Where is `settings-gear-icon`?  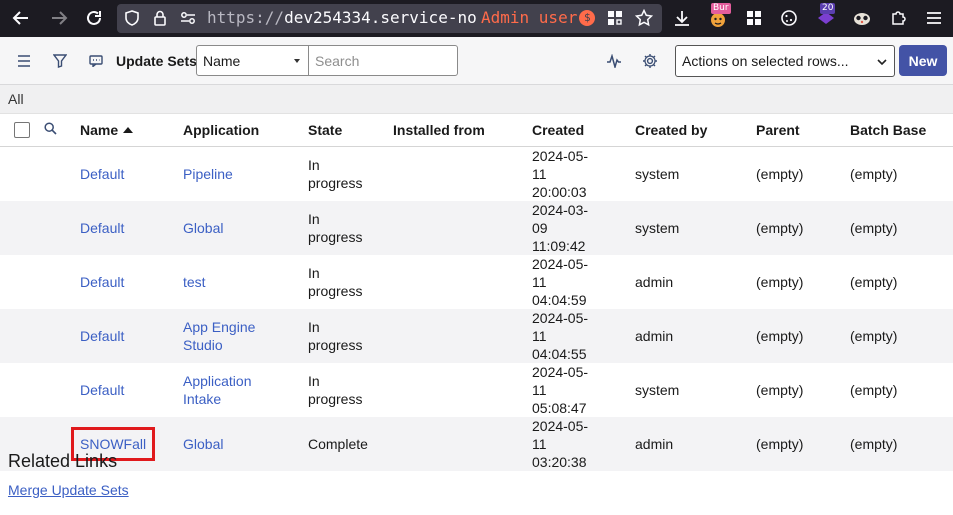
settings-gear-icon is located at coordinates (650, 61).